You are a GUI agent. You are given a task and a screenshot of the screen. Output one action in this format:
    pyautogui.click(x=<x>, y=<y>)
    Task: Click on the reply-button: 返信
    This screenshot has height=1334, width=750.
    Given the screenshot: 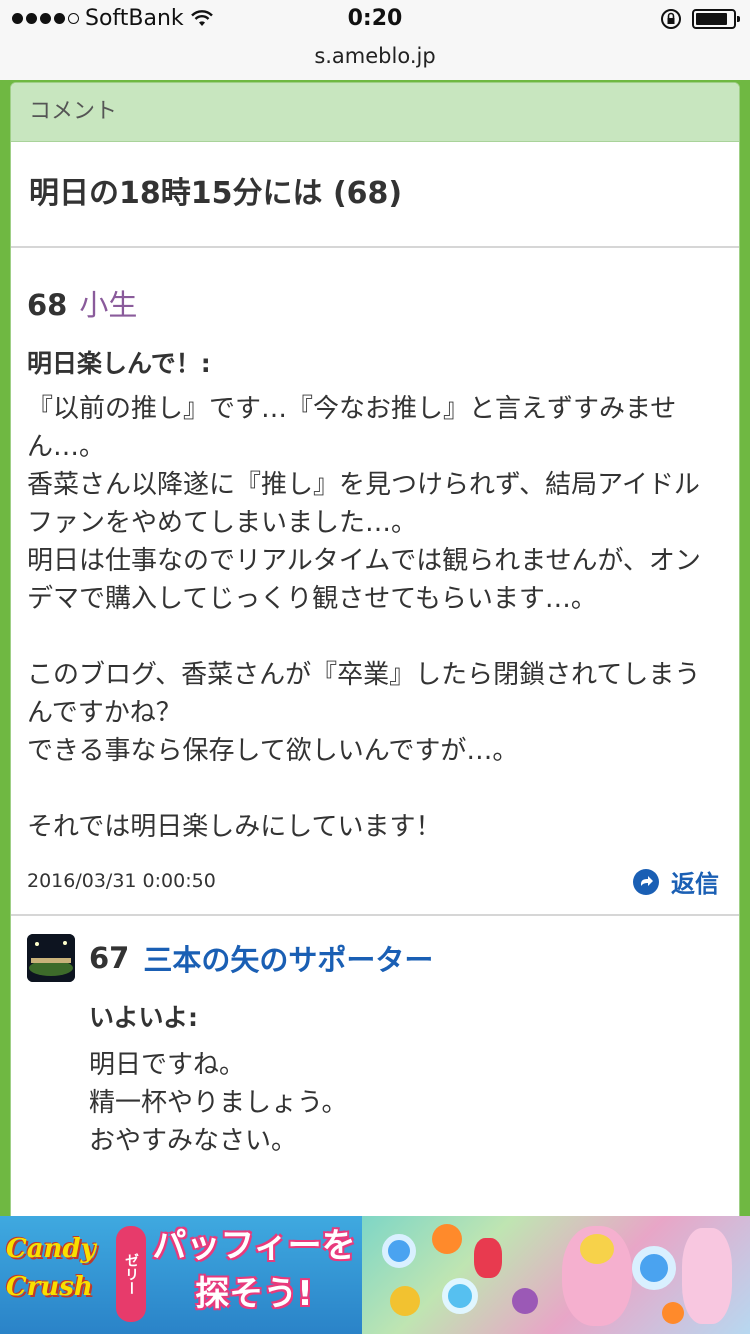 What is the action you would take?
    pyautogui.click(x=676, y=881)
    